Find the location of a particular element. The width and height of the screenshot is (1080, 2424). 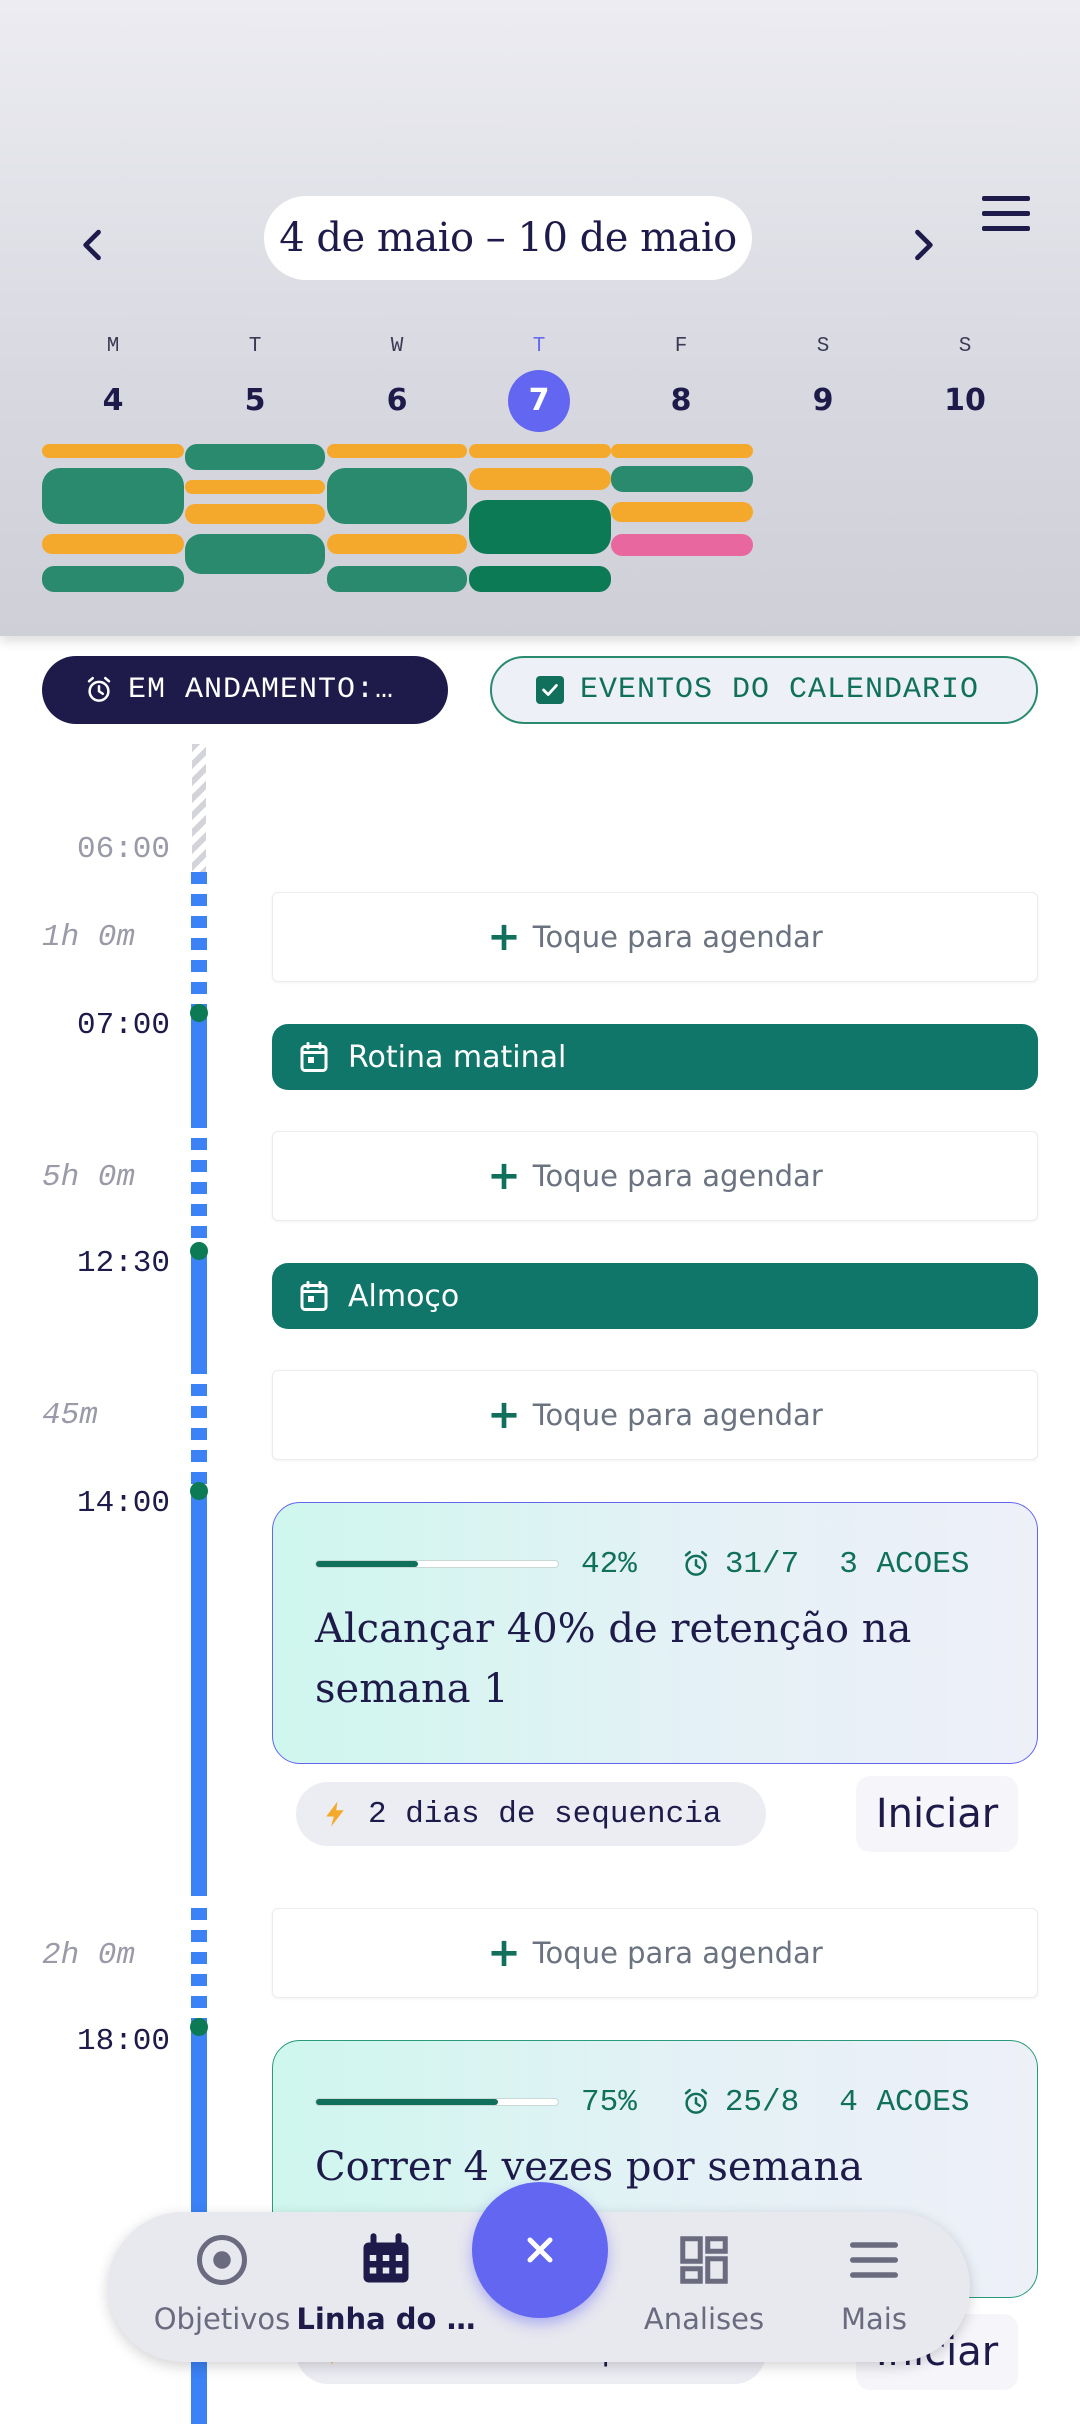

previous-week-button is located at coordinates (93, 245).